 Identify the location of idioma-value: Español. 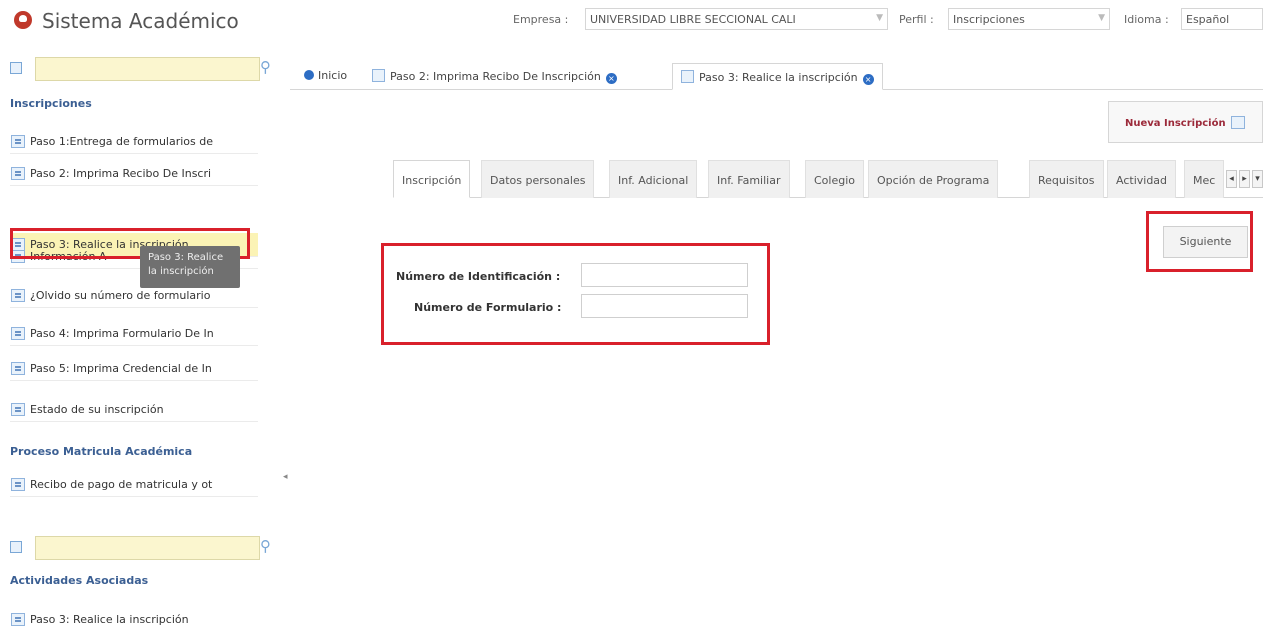
(1208, 19).